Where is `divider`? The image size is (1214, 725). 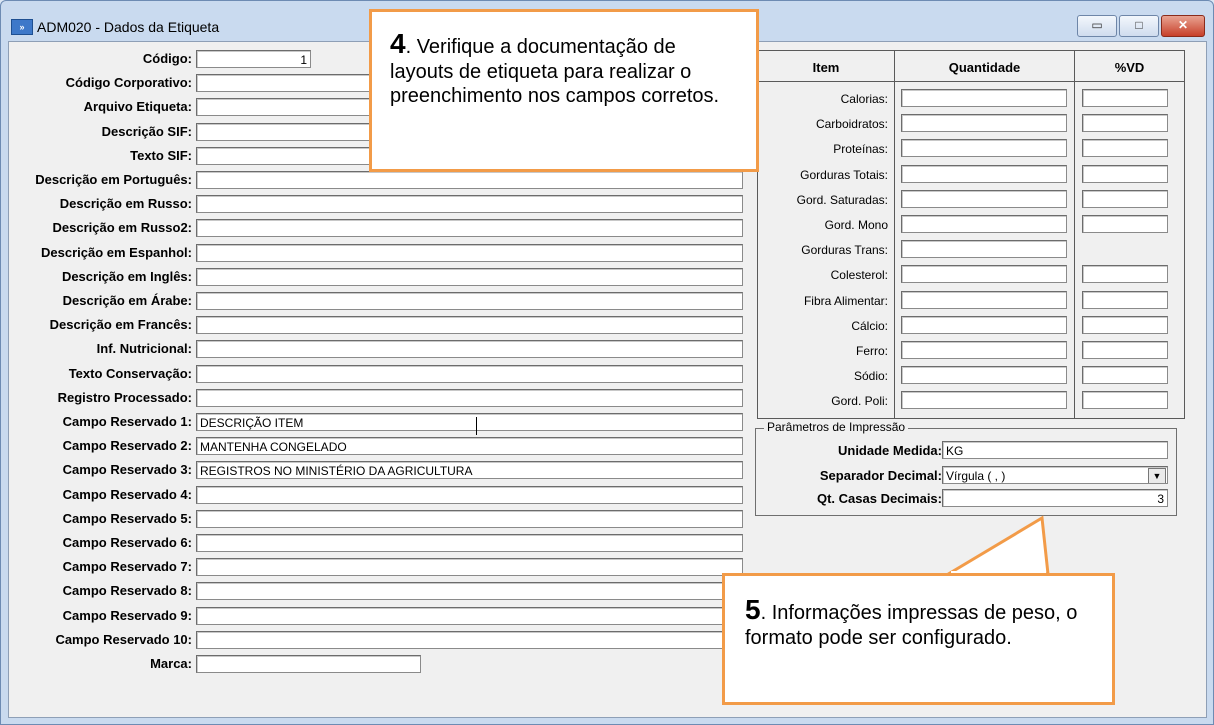
divider is located at coordinates (894, 234).